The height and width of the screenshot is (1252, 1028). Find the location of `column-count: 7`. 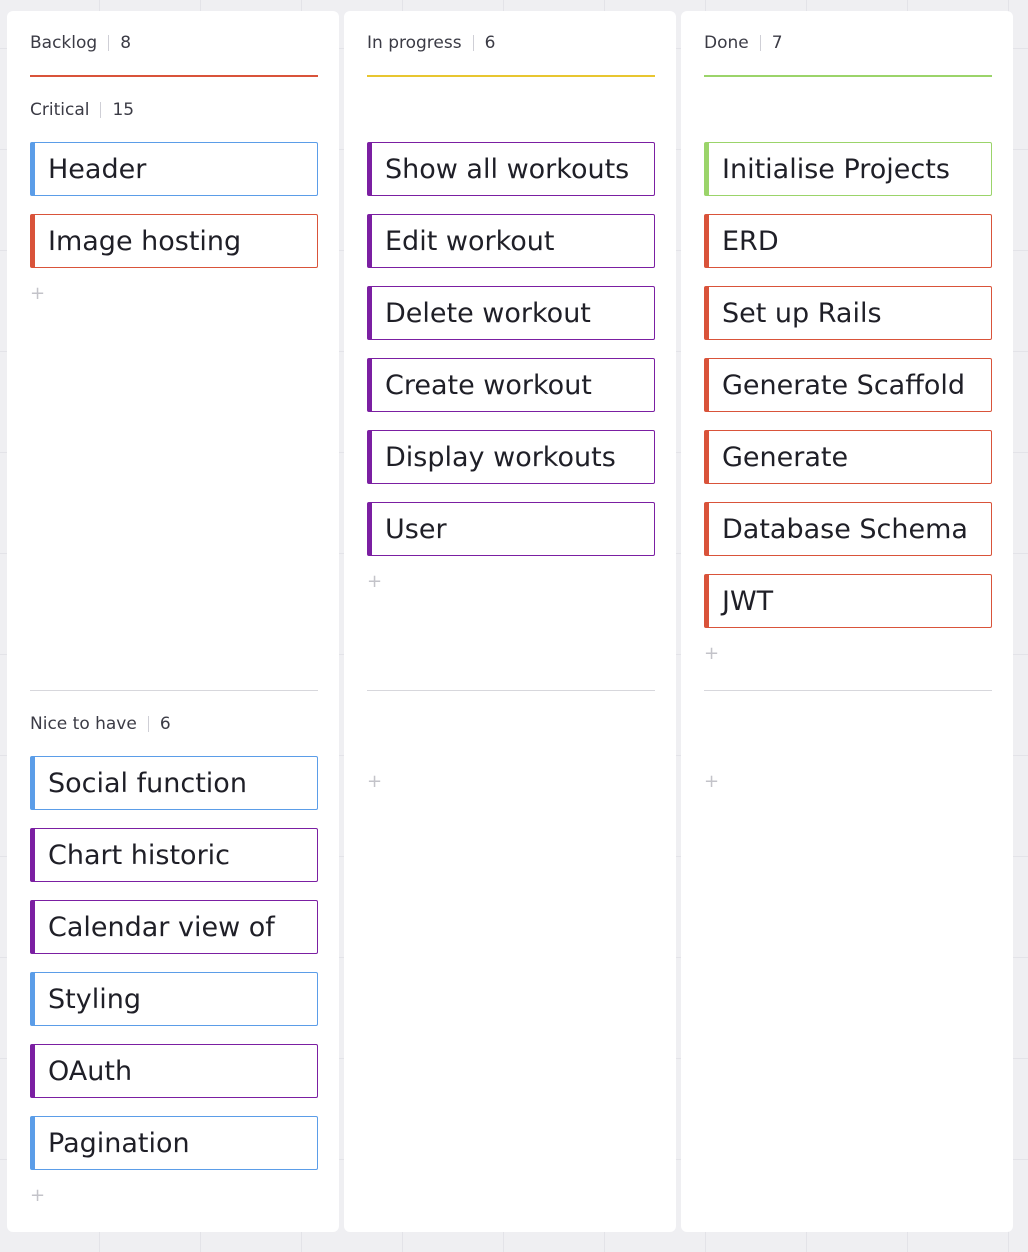

column-count: 7 is located at coordinates (777, 43).